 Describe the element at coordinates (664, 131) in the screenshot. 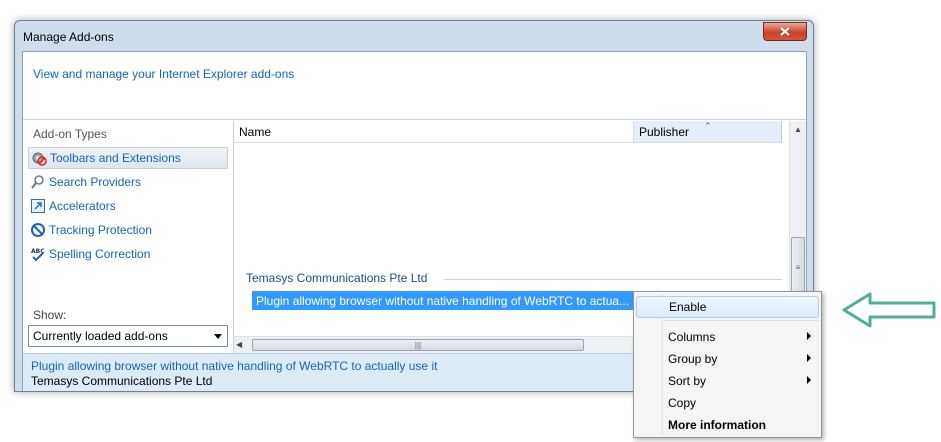

I see `column-header-label: Publisher` at that location.